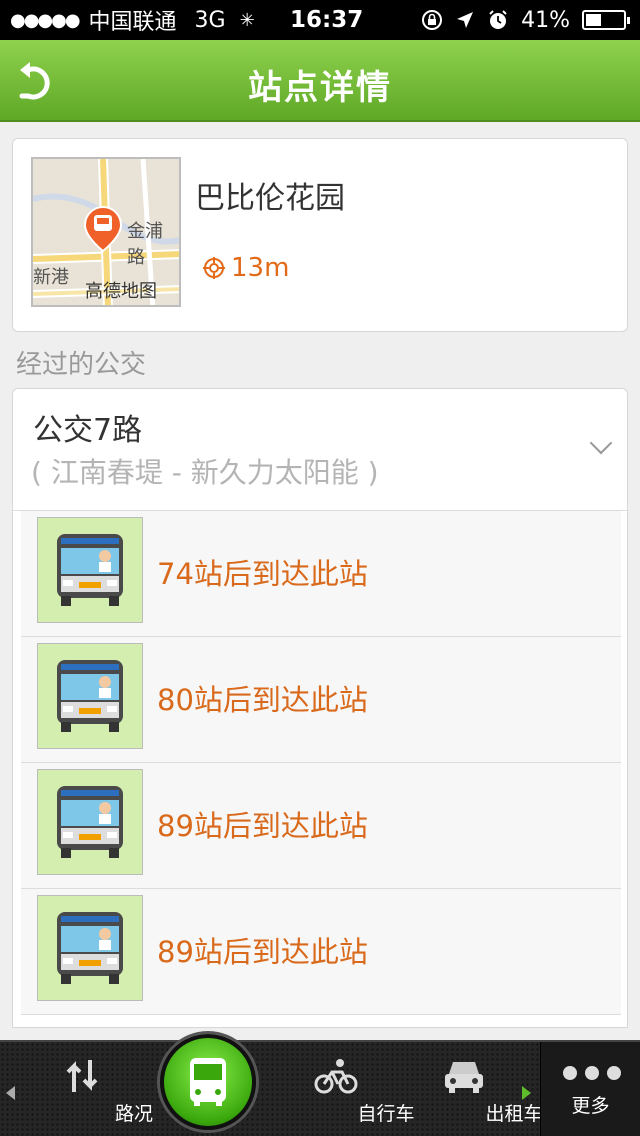  I want to click on route-direction: ( 江南春堤 - 新久力太阳能 ), so click(205, 472).